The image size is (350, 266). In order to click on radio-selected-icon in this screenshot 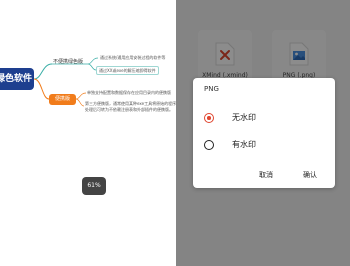, I will do `click(209, 118)`.